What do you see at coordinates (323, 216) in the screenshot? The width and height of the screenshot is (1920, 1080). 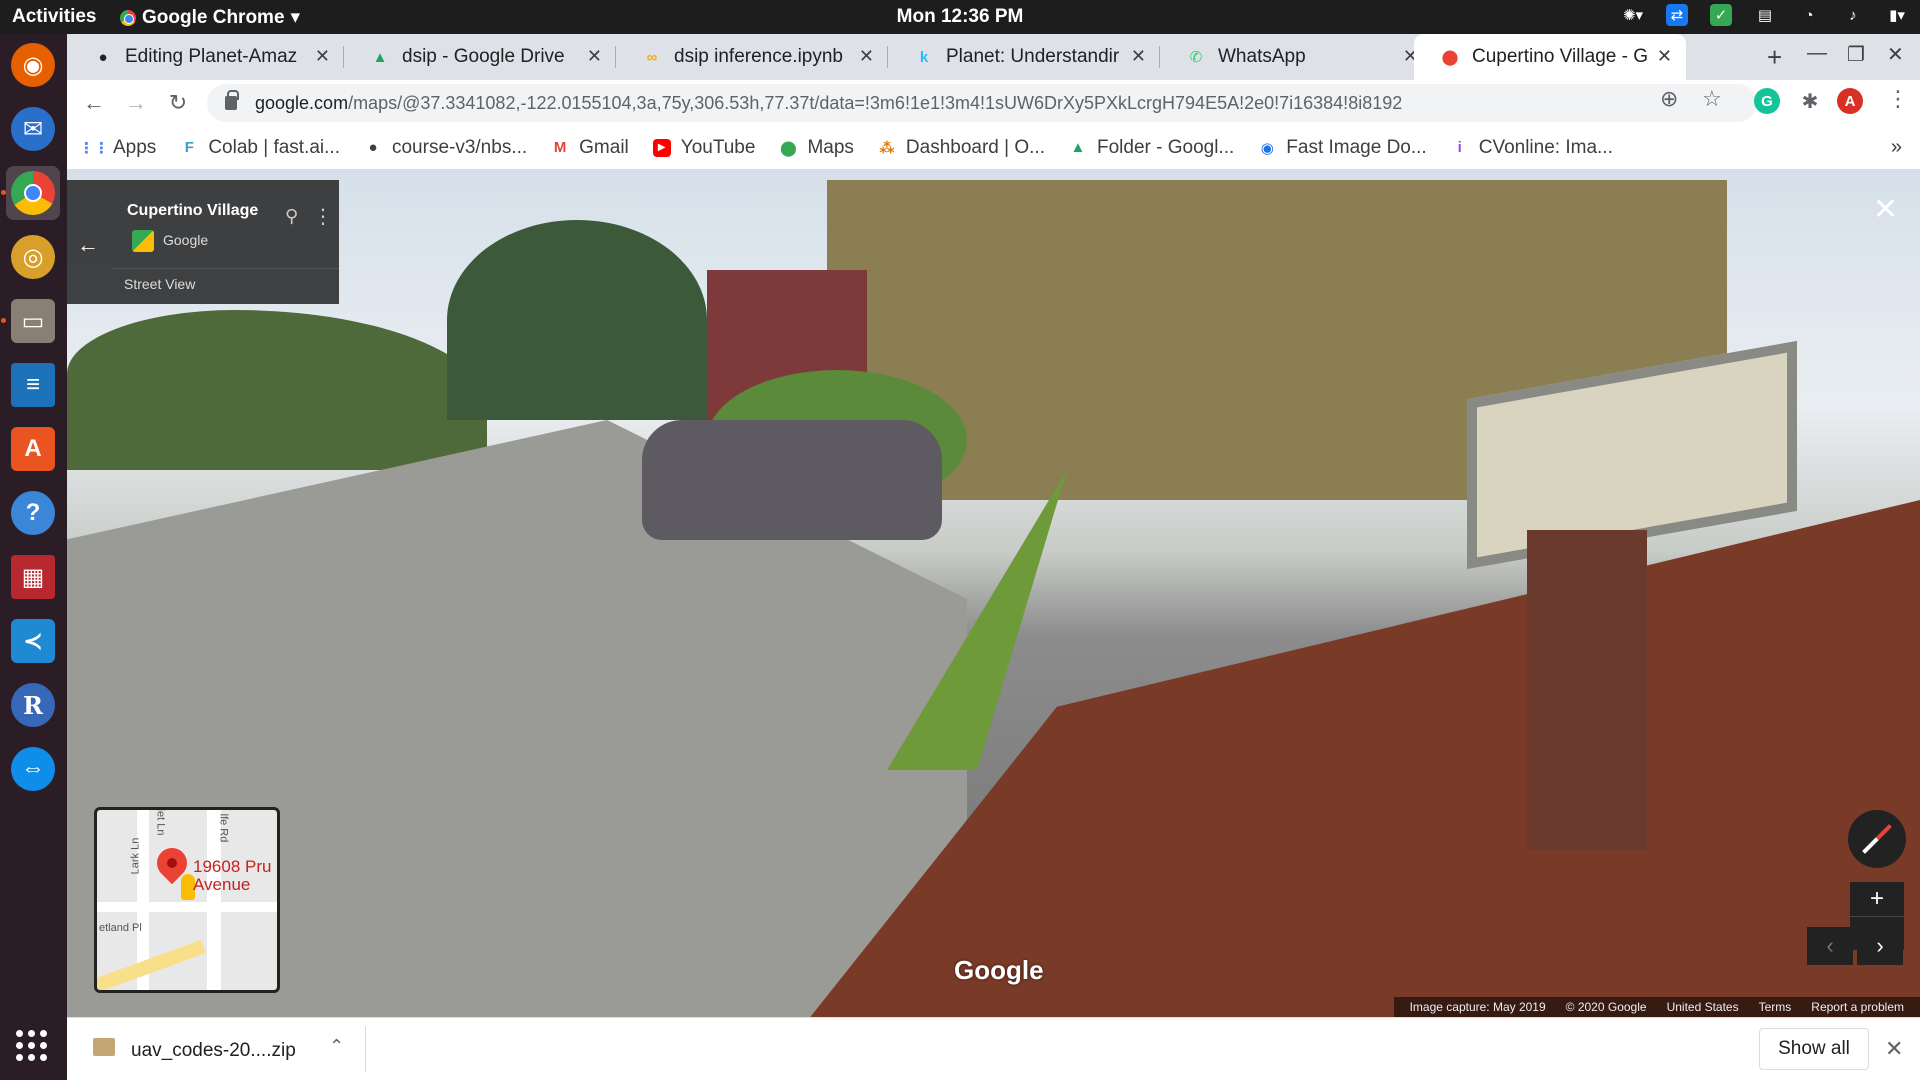 I see `more-options-icon: ⋮` at bounding box center [323, 216].